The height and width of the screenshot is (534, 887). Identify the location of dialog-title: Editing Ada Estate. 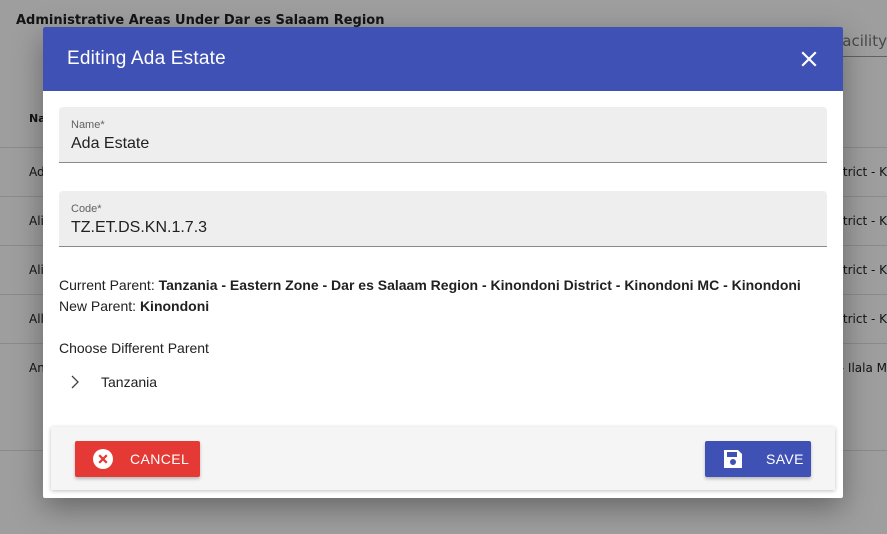
(146, 58).